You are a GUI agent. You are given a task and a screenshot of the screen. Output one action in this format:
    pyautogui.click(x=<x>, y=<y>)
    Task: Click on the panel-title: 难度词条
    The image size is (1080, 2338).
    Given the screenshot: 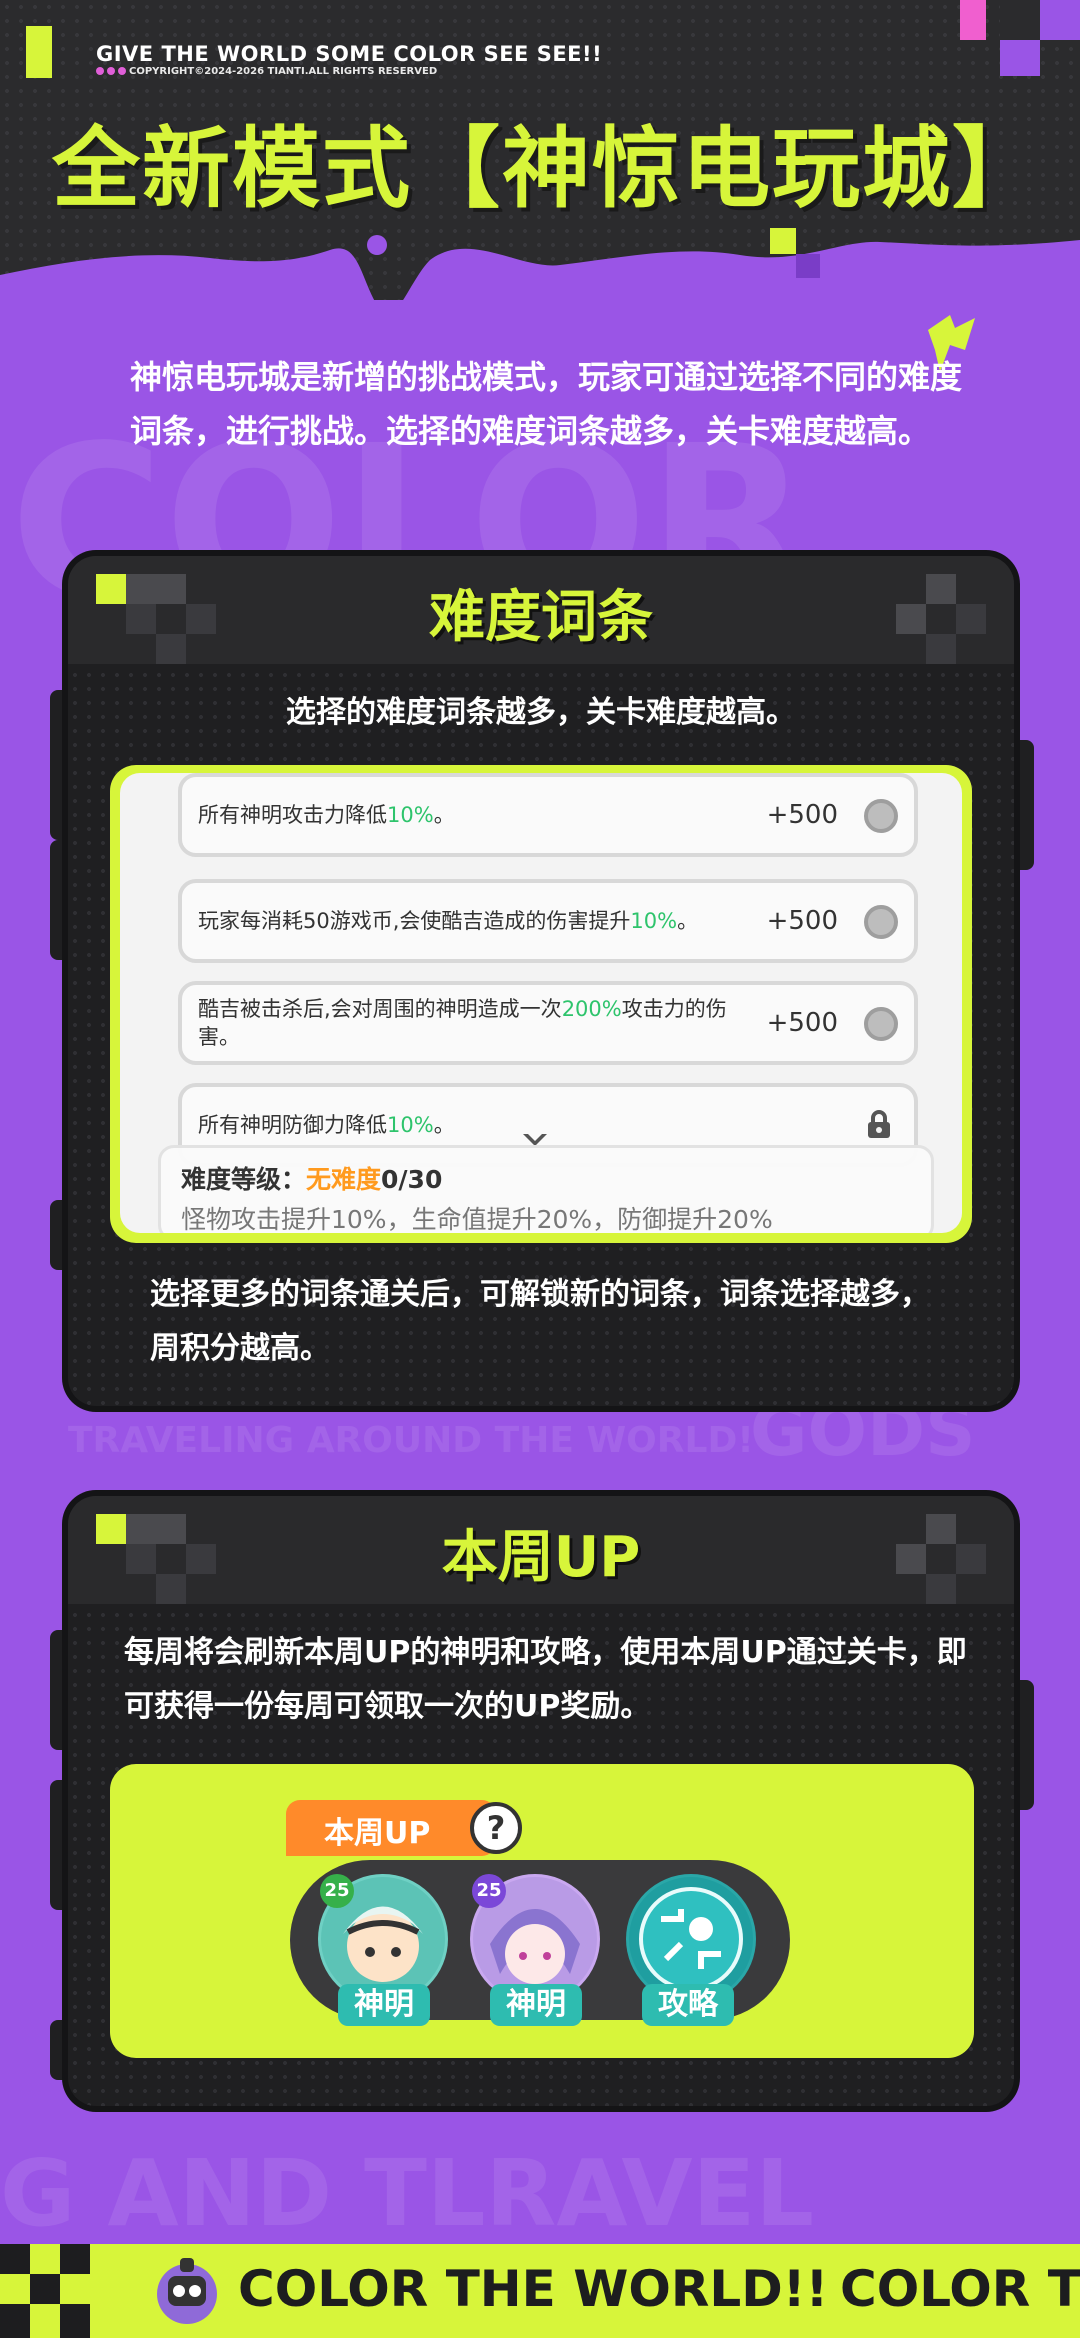 What is the action you would take?
    pyautogui.click(x=541, y=617)
    